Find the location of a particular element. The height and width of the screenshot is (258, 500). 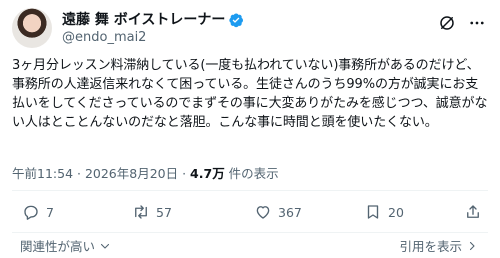

view-quotes-label: 引用を表示 is located at coordinates (430, 246).